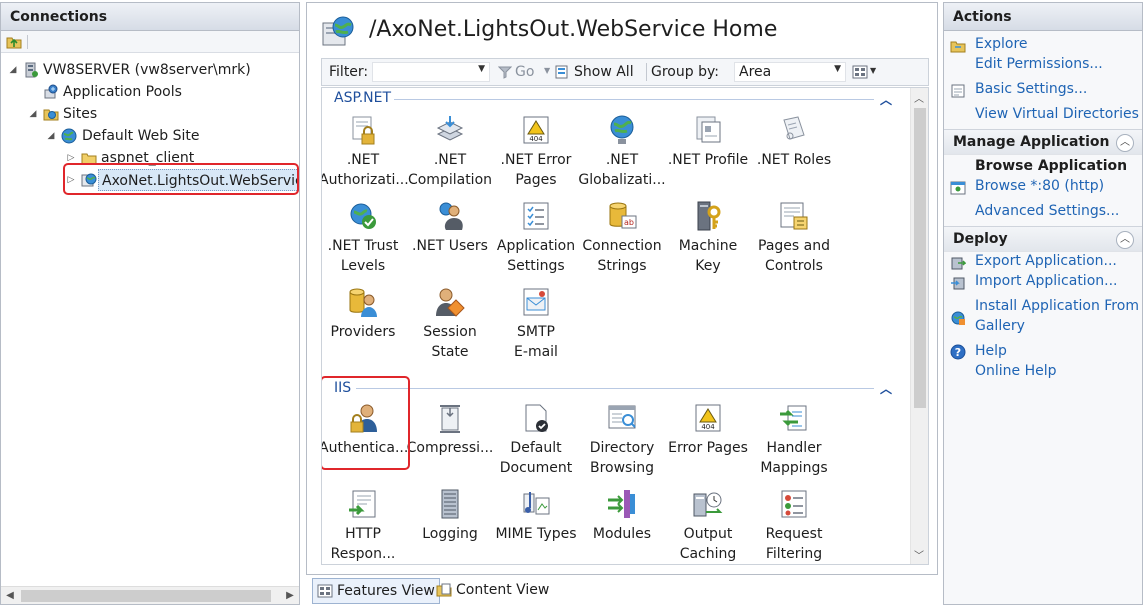 The height and width of the screenshot is (607, 1144). Describe the element at coordinates (860, 72) in the screenshot. I see `view-mode-icon` at that location.